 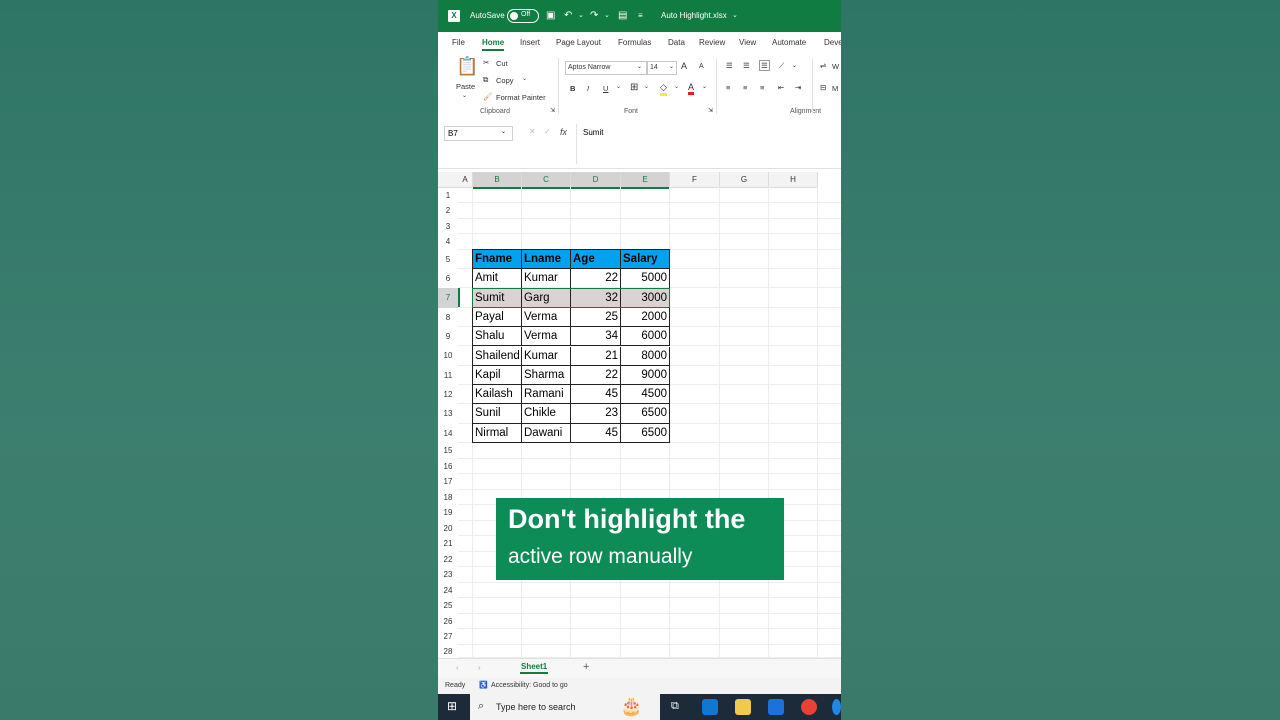 I want to click on autosave-toggle: Off, so click(x=523, y=16).